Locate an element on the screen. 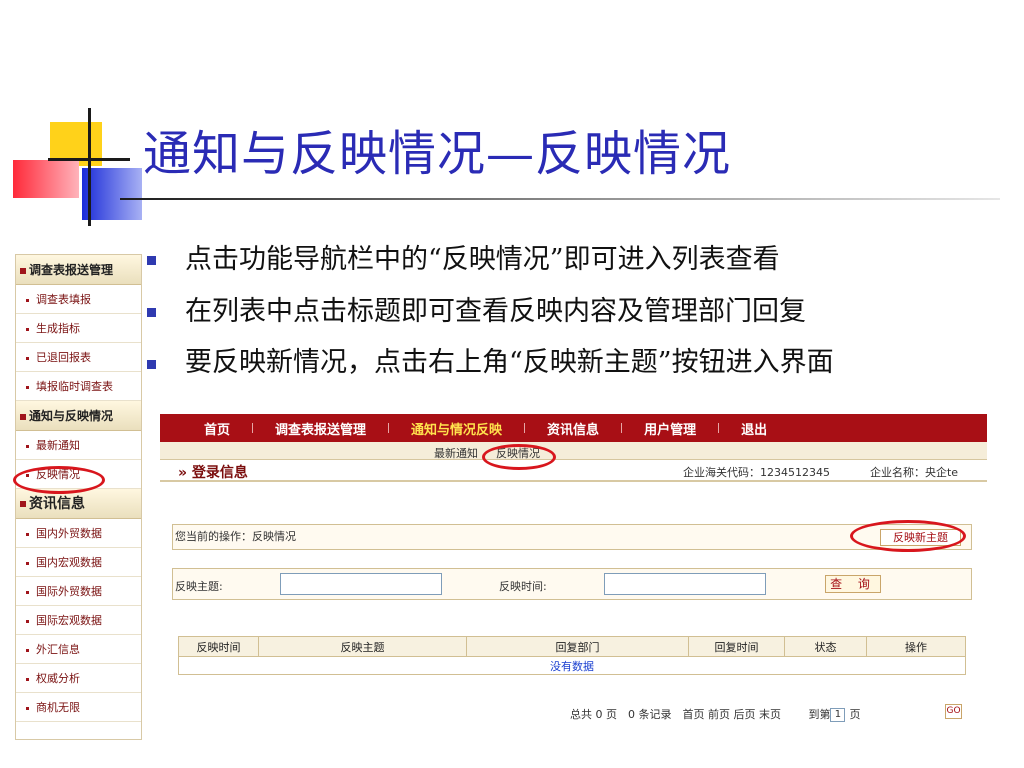 The height and width of the screenshot is (768, 1024). pagination-summary: 总共 0 页 0 条记录 首页 前页 后页 末页 is located at coordinates (675, 714).